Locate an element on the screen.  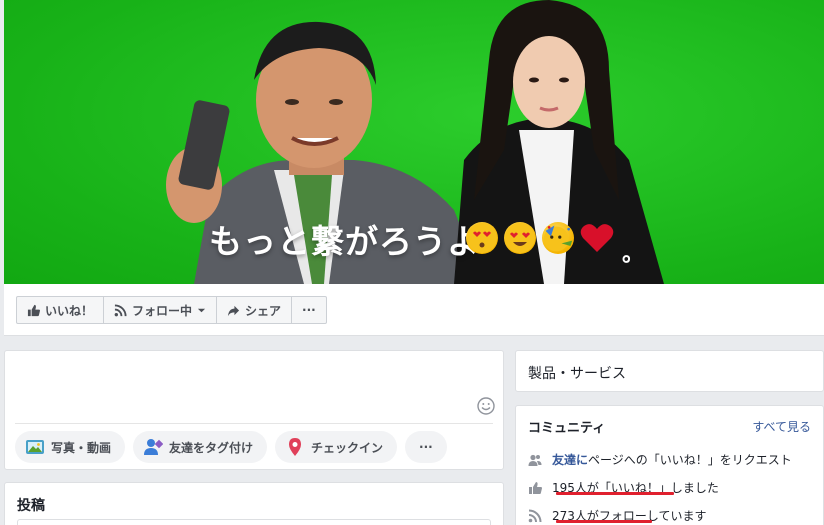
party-face-emoji-icon is located at coordinates (558, 238).